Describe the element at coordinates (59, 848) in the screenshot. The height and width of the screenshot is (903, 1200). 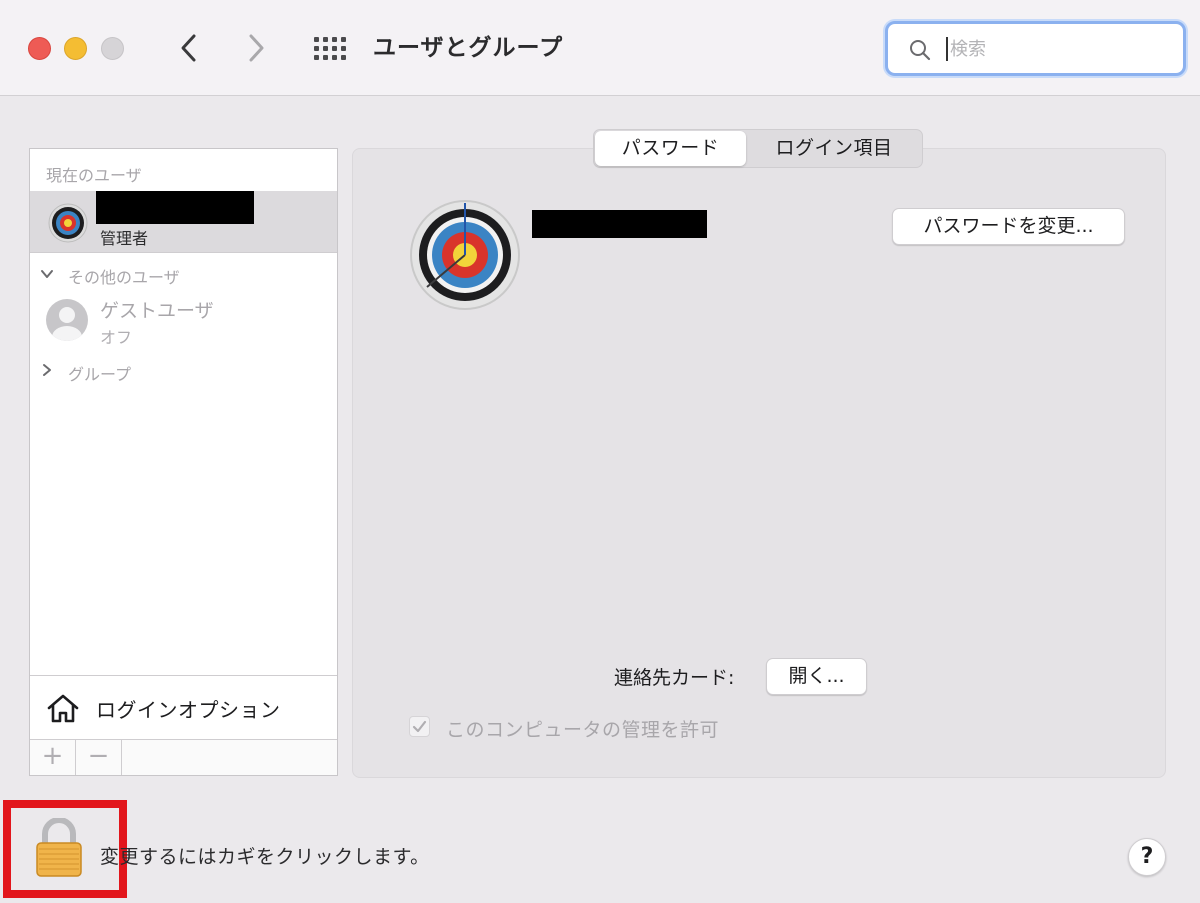
I see `lock-icon` at that location.